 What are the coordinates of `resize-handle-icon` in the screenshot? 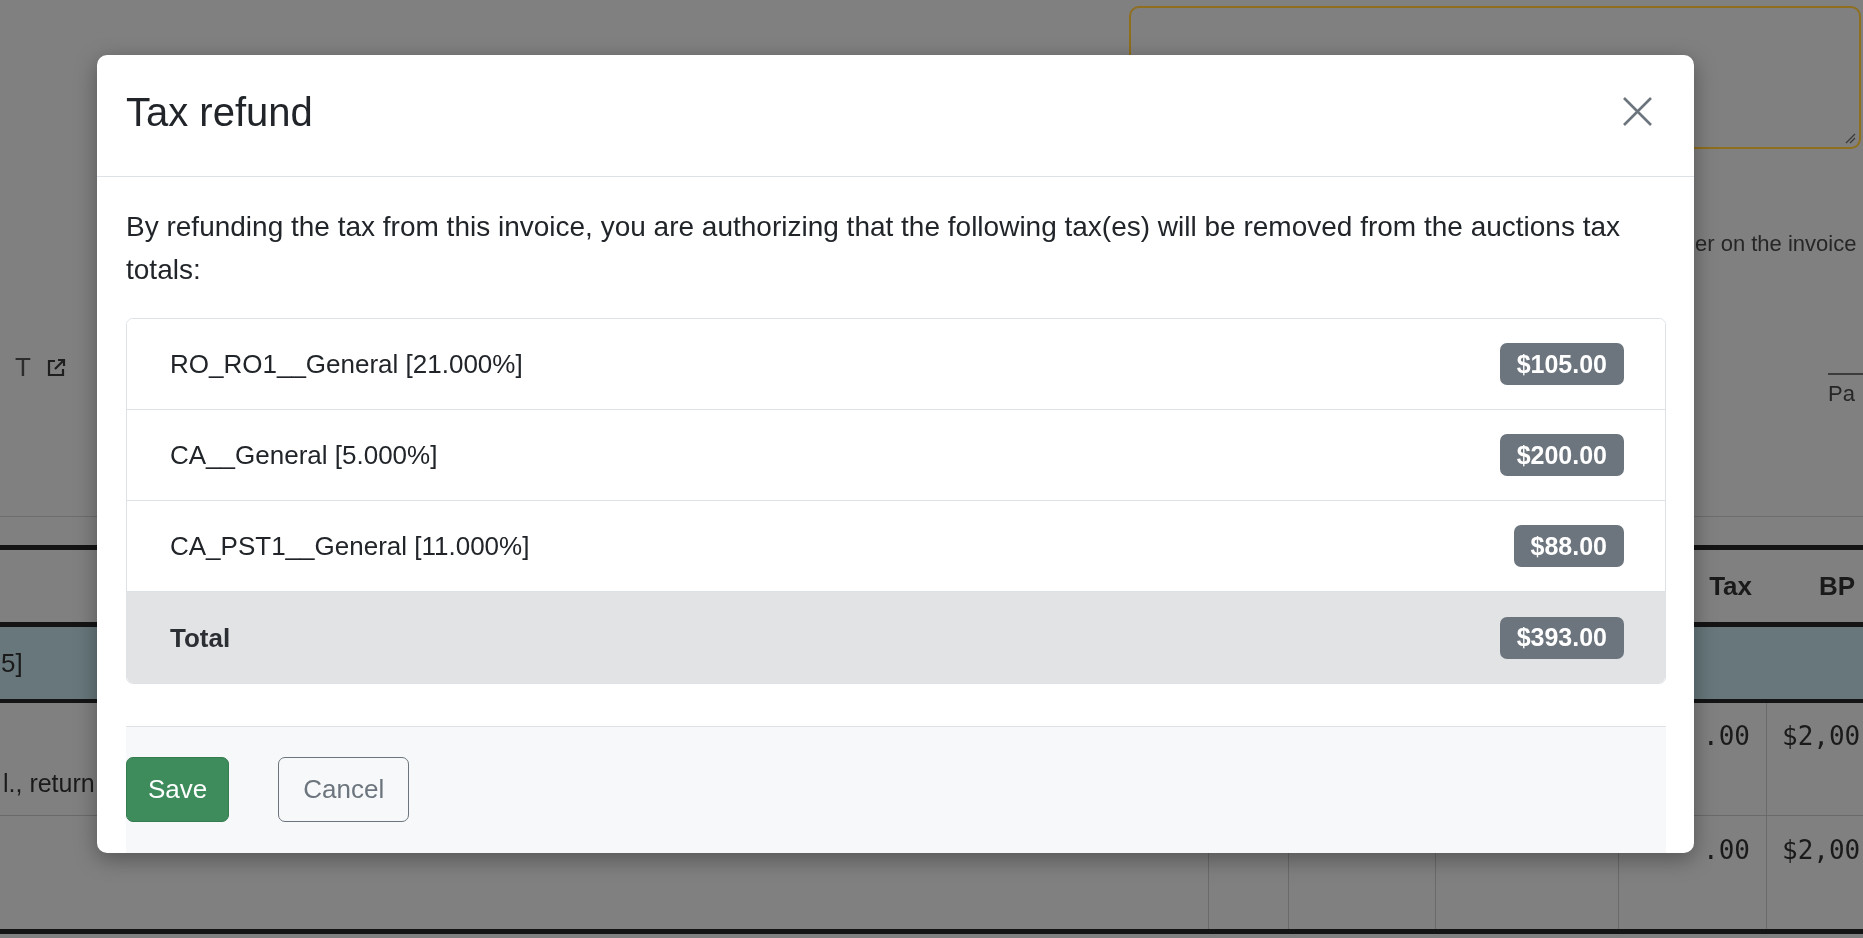 It's located at (1850, 138).